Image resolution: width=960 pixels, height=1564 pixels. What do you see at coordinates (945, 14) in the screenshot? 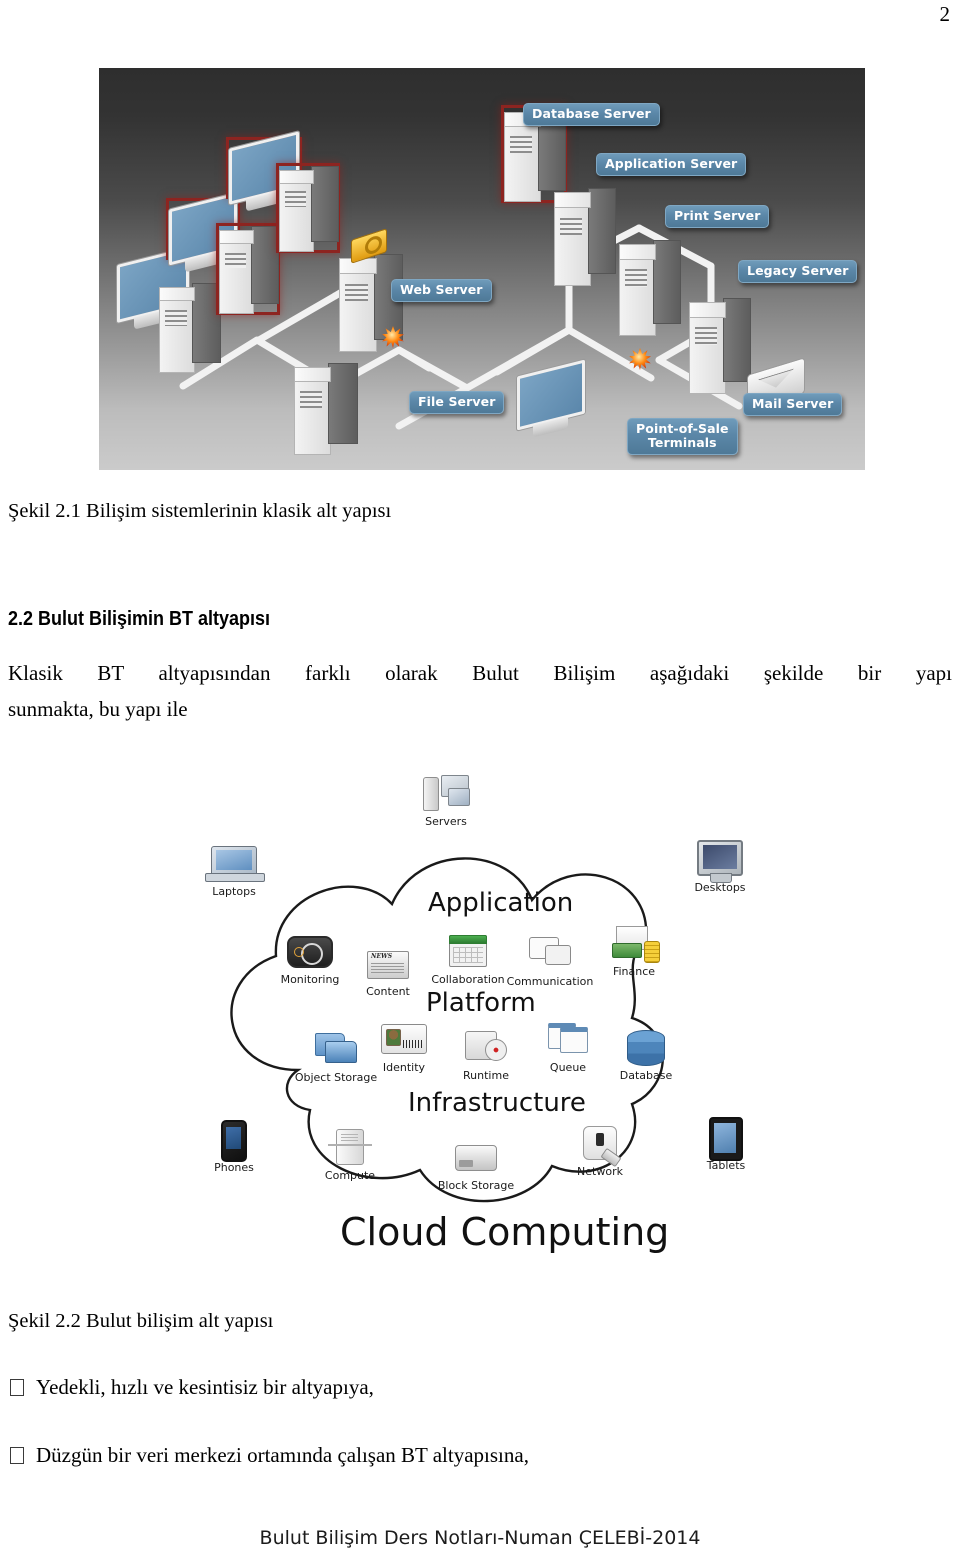
I see `page-number: 2` at bounding box center [945, 14].